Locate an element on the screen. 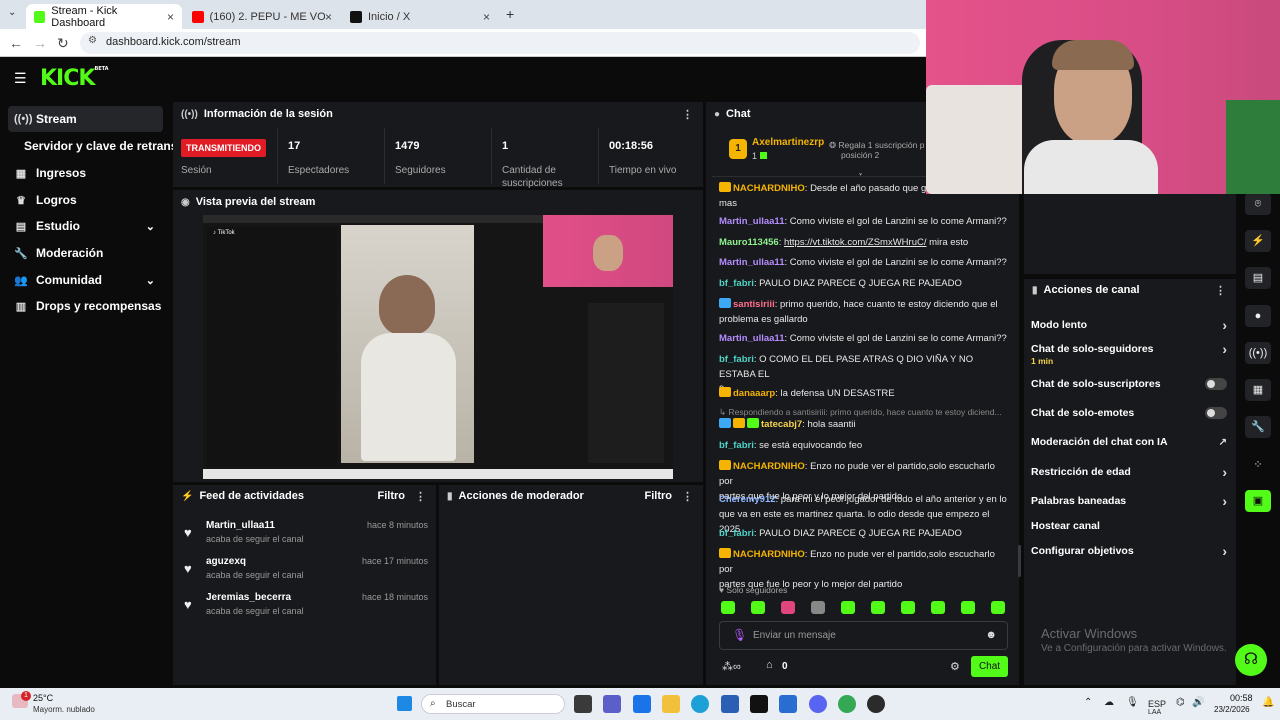 The width and height of the screenshot is (1280, 720). store-app-icon is located at coordinates (730, 704).